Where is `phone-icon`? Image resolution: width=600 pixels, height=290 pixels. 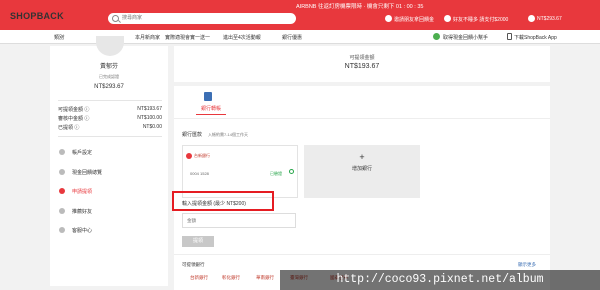 phone-icon is located at coordinates (509, 36).